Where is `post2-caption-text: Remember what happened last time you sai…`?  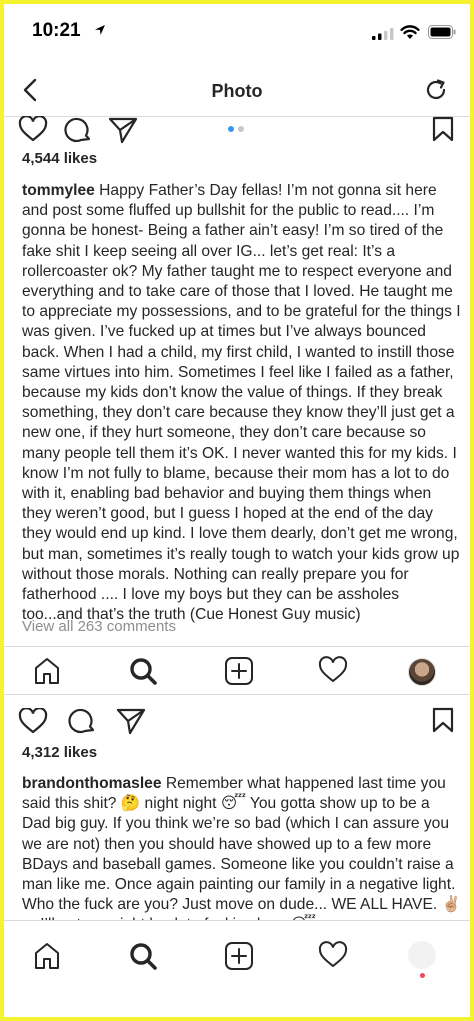 post2-caption-text: Remember what happened last time you sai… is located at coordinates (241, 854).